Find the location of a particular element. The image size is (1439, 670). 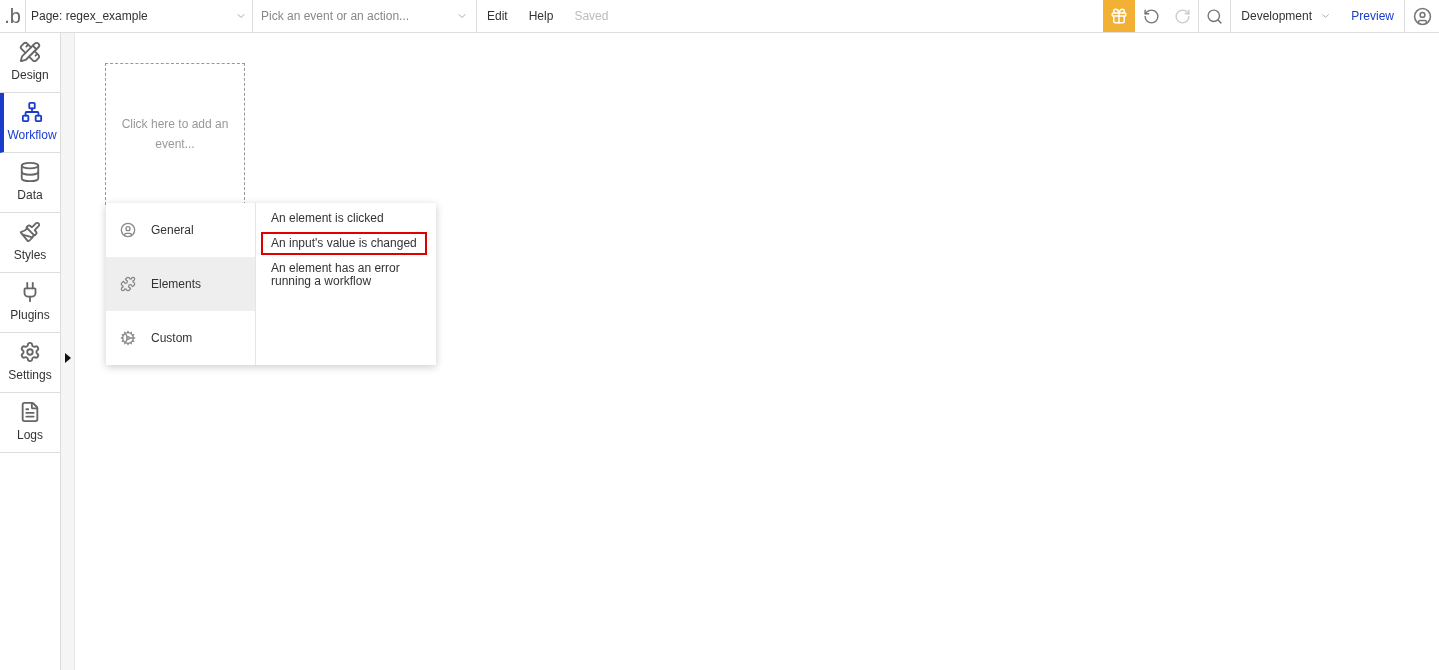

event-option: An input's value is changed is located at coordinates (344, 243).